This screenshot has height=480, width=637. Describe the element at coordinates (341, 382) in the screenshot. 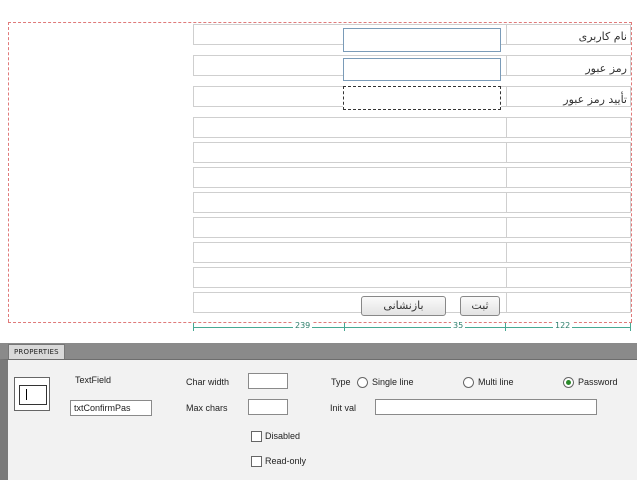

I see `type-label: Type` at that location.